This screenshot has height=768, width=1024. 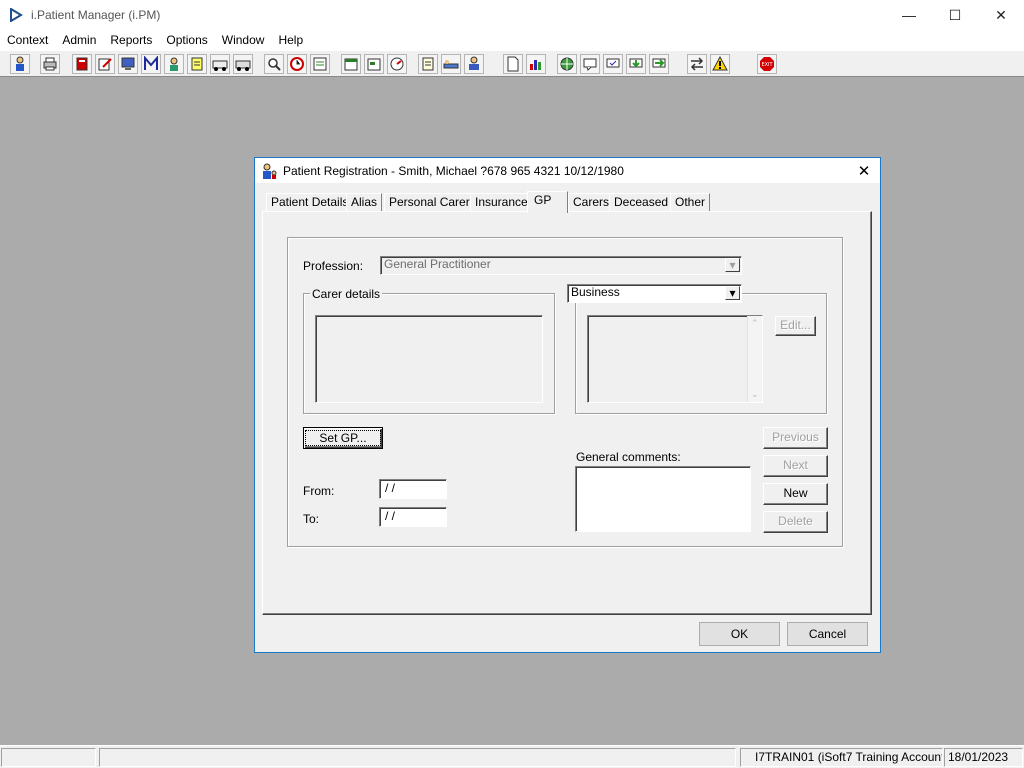 I want to click on app-play-icon, so click(x=16, y=15).